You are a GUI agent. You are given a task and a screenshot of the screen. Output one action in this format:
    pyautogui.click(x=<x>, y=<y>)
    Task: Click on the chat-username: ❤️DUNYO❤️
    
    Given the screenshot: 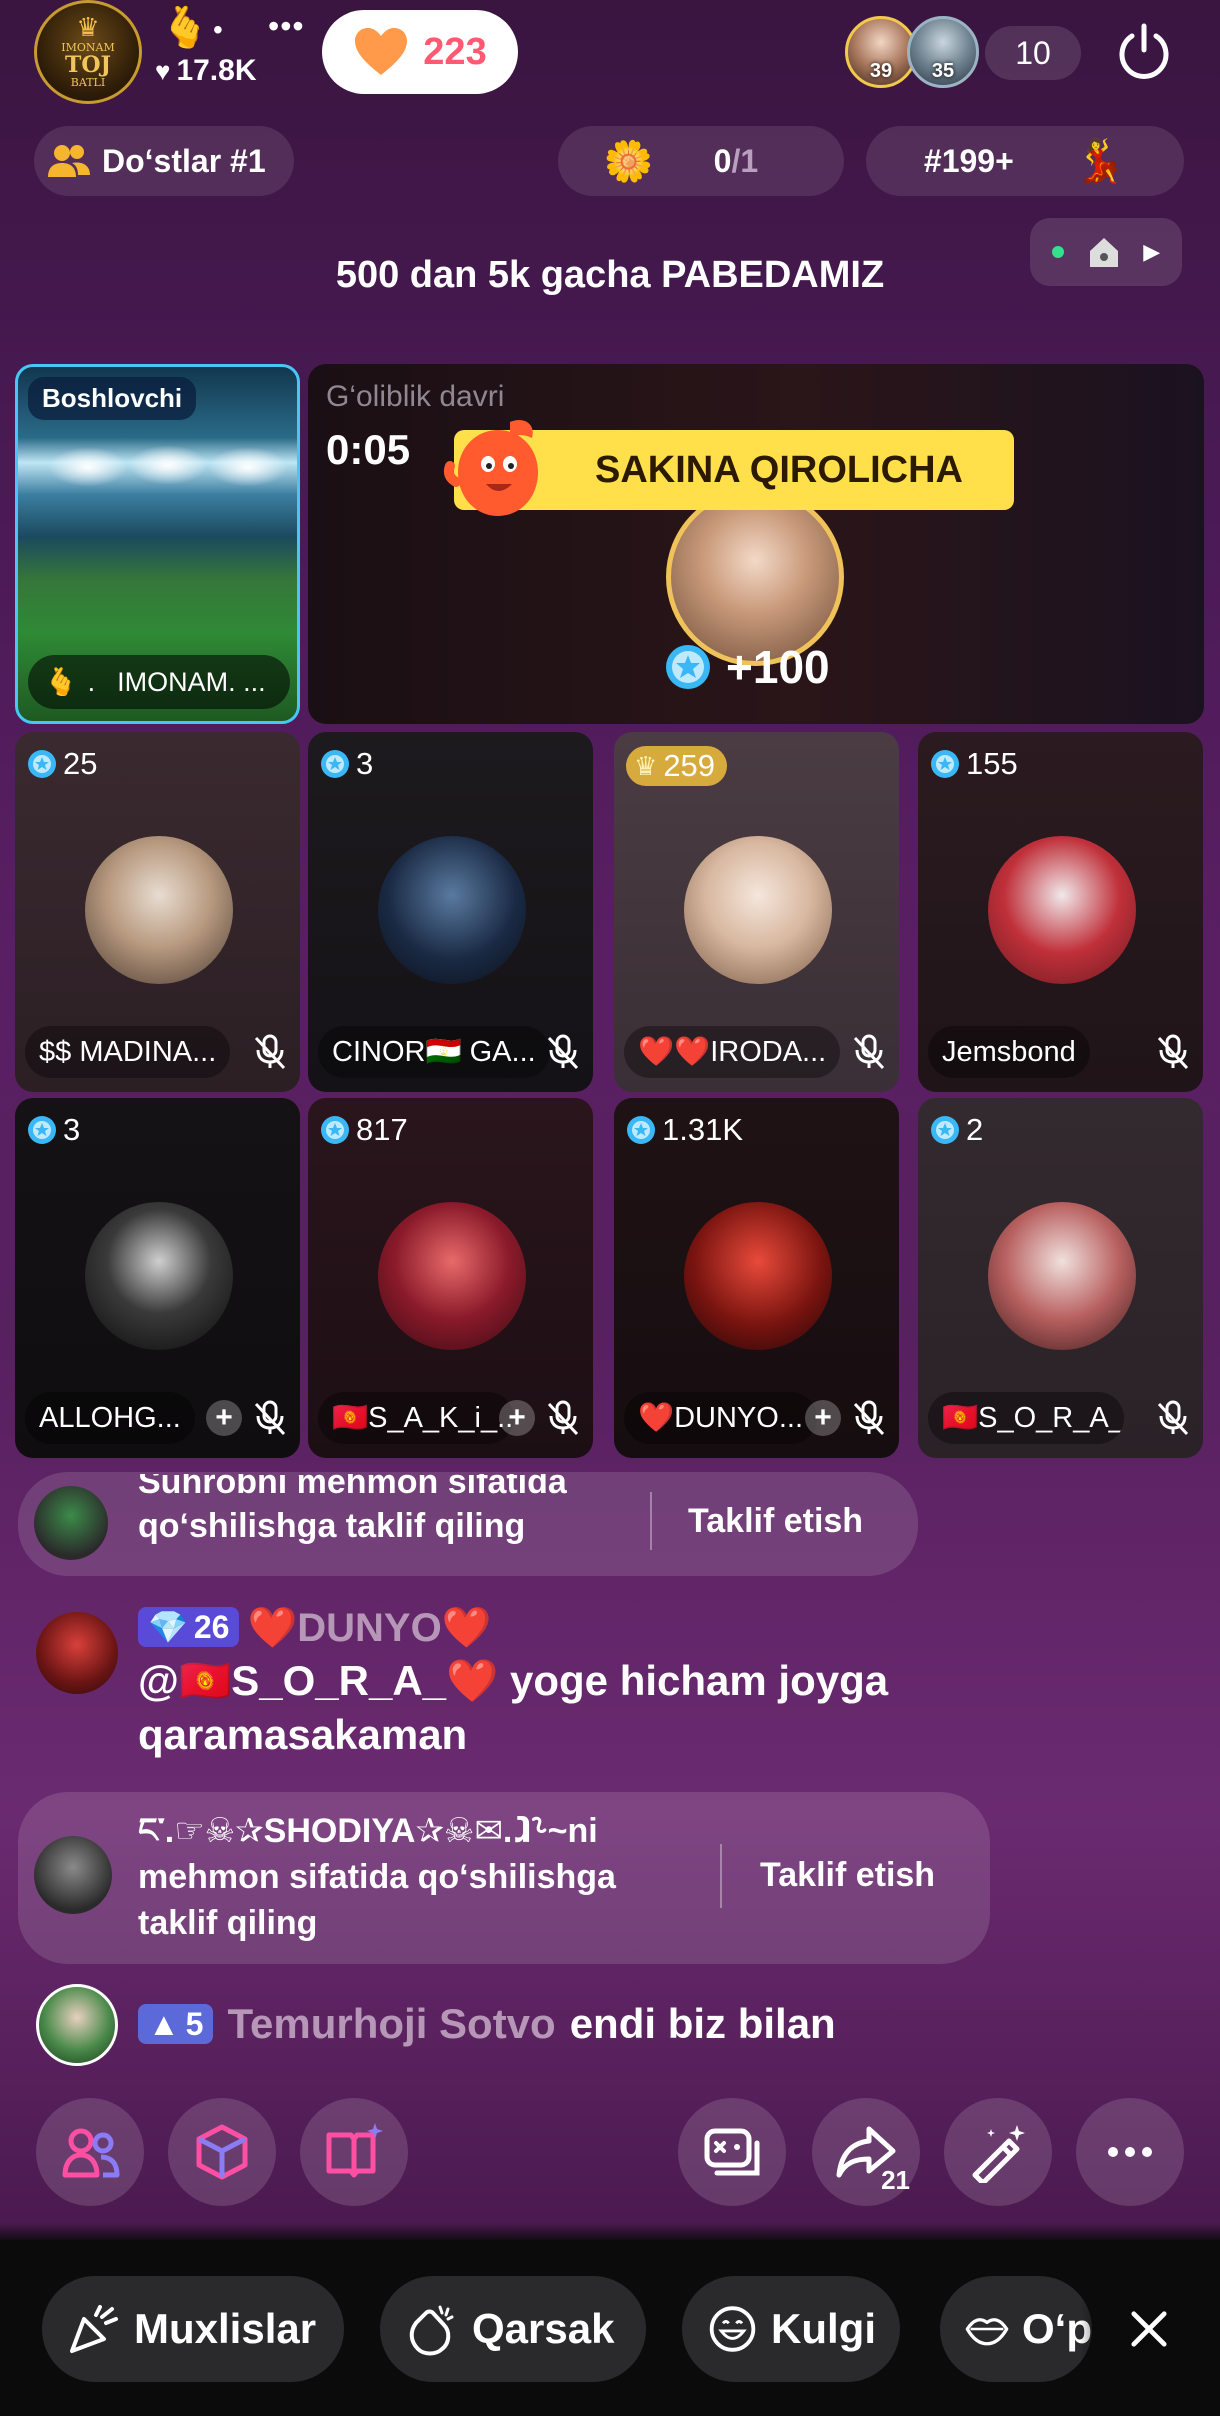 What is the action you would take?
    pyautogui.click(x=369, y=1627)
    